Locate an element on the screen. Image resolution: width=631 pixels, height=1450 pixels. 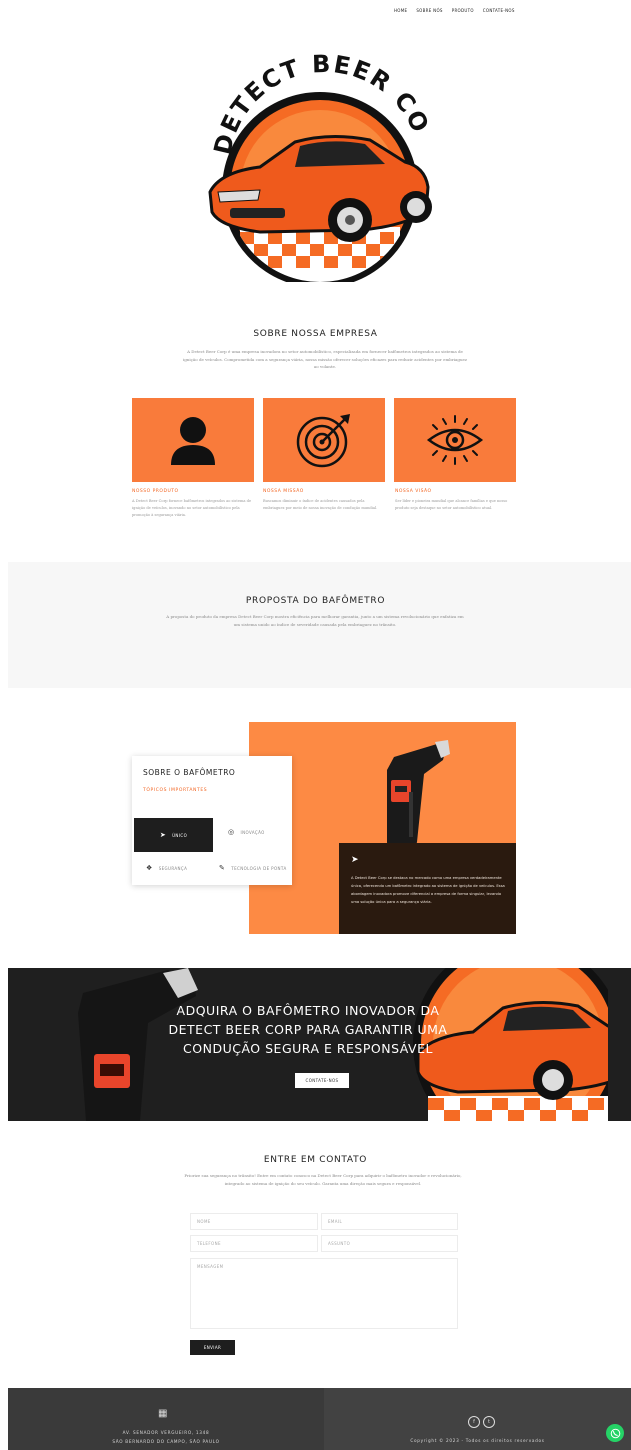
card-vision-image is located at coordinates (455, 440).